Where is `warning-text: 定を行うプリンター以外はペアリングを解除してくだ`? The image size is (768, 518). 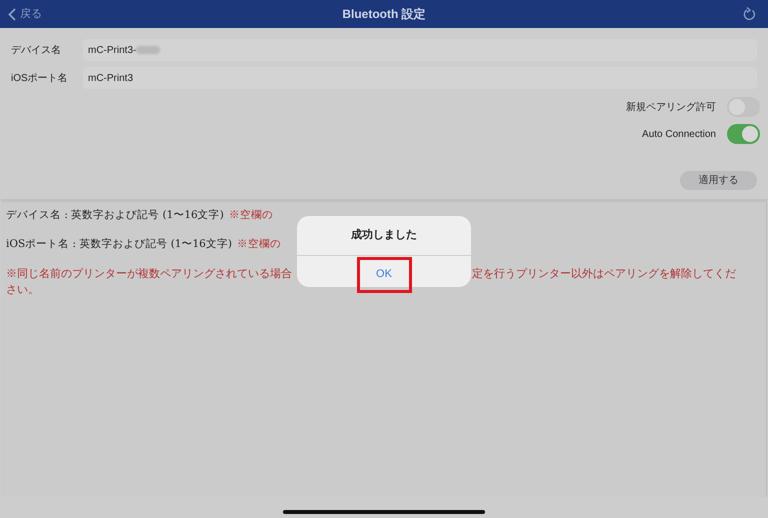
warning-text: 定を行うプリンター以外はペアリングを解除してくだ is located at coordinates (604, 274).